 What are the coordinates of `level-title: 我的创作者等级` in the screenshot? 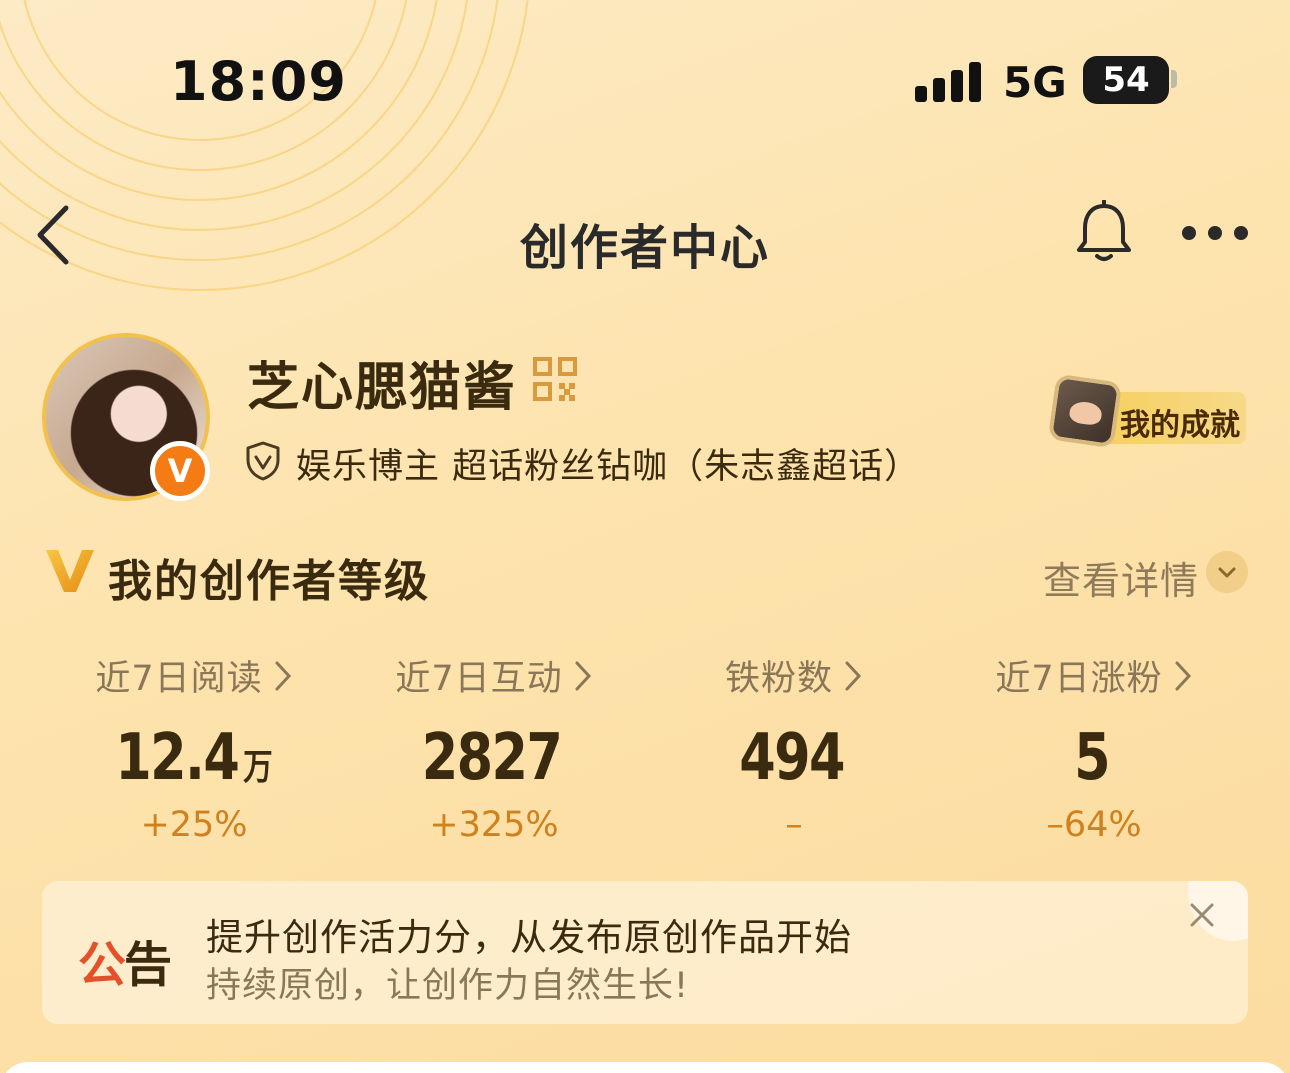 It's located at (269, 581).